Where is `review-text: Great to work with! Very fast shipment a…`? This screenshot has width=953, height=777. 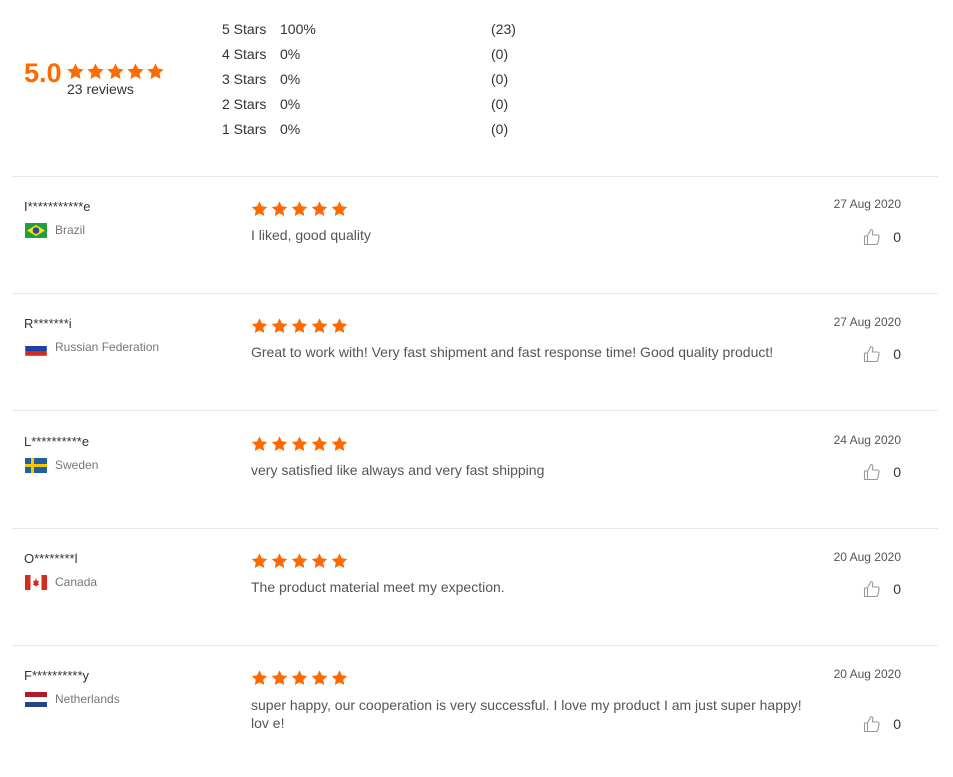 review-text: Great to work with! Very fast shipment a… is located at coordinates (512, 352).